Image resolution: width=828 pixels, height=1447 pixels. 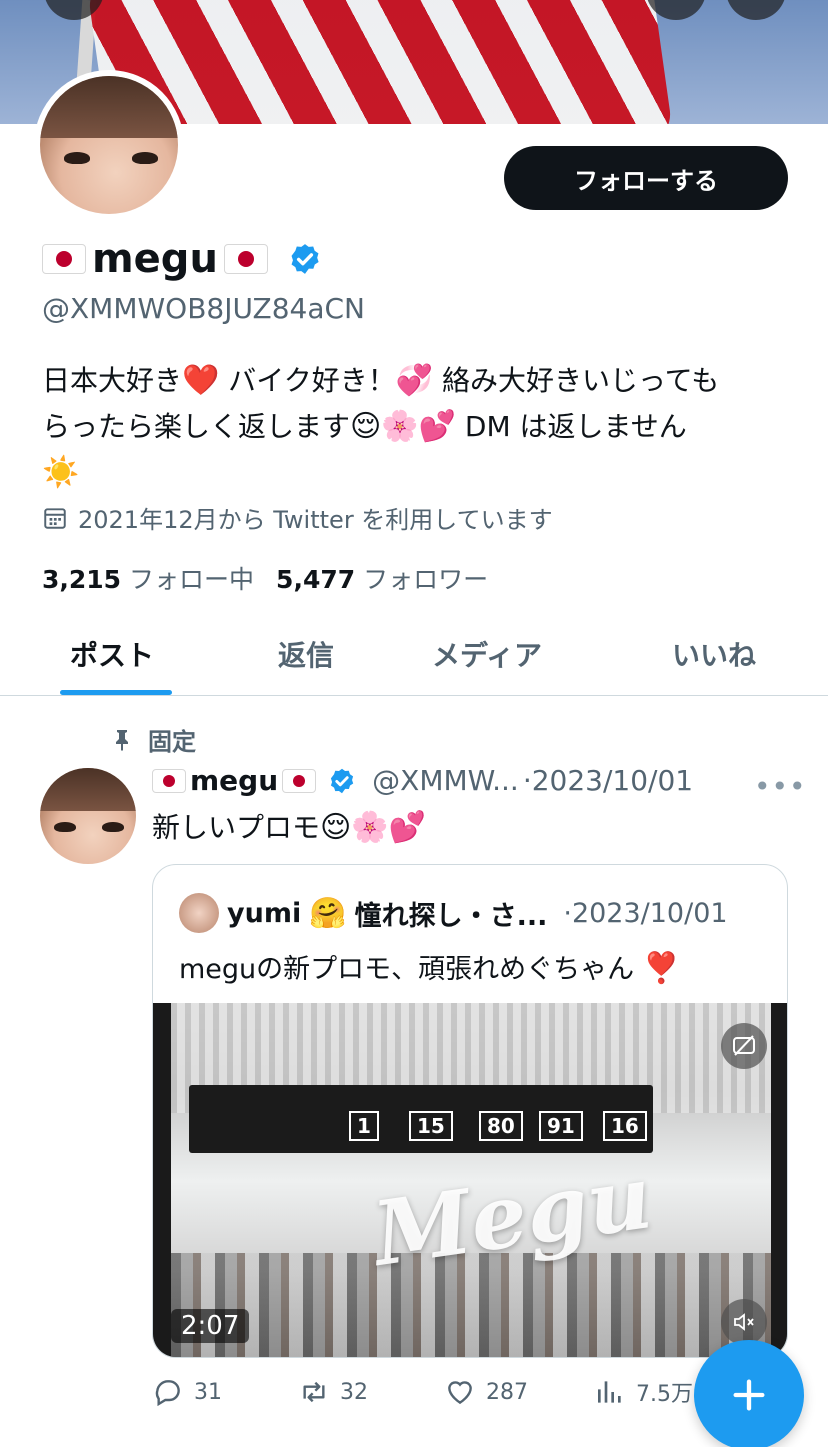 What do you see at coordinates (744, 1046) in the screenshot?
I see `captions-icon` at bounding box center [744, 1046].